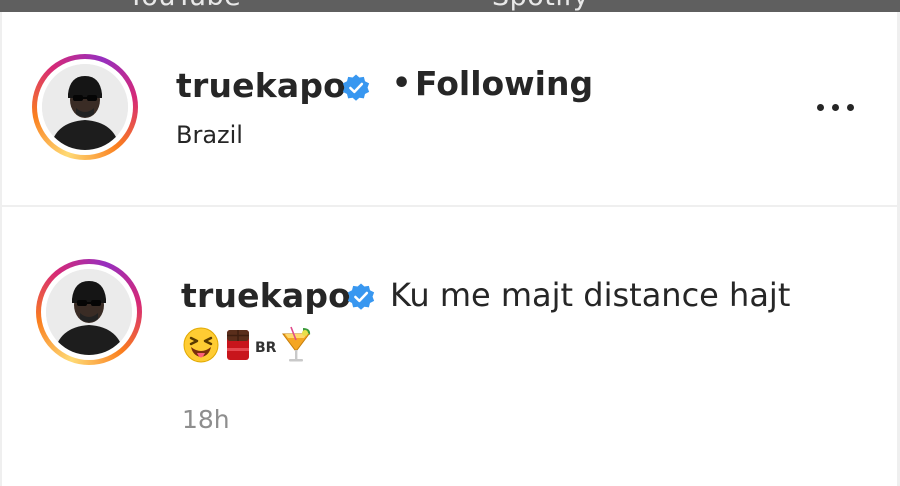  What do you see at coordinates (184, 6) in the screenshot?
I see `top-nav-link-youtube: YouTube` at bounding box center [184, 6].